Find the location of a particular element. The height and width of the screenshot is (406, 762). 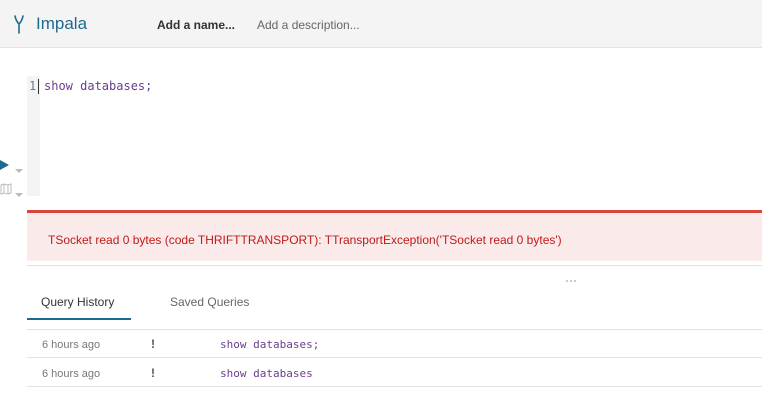

impala-icon is located at coordinates (19, 24).